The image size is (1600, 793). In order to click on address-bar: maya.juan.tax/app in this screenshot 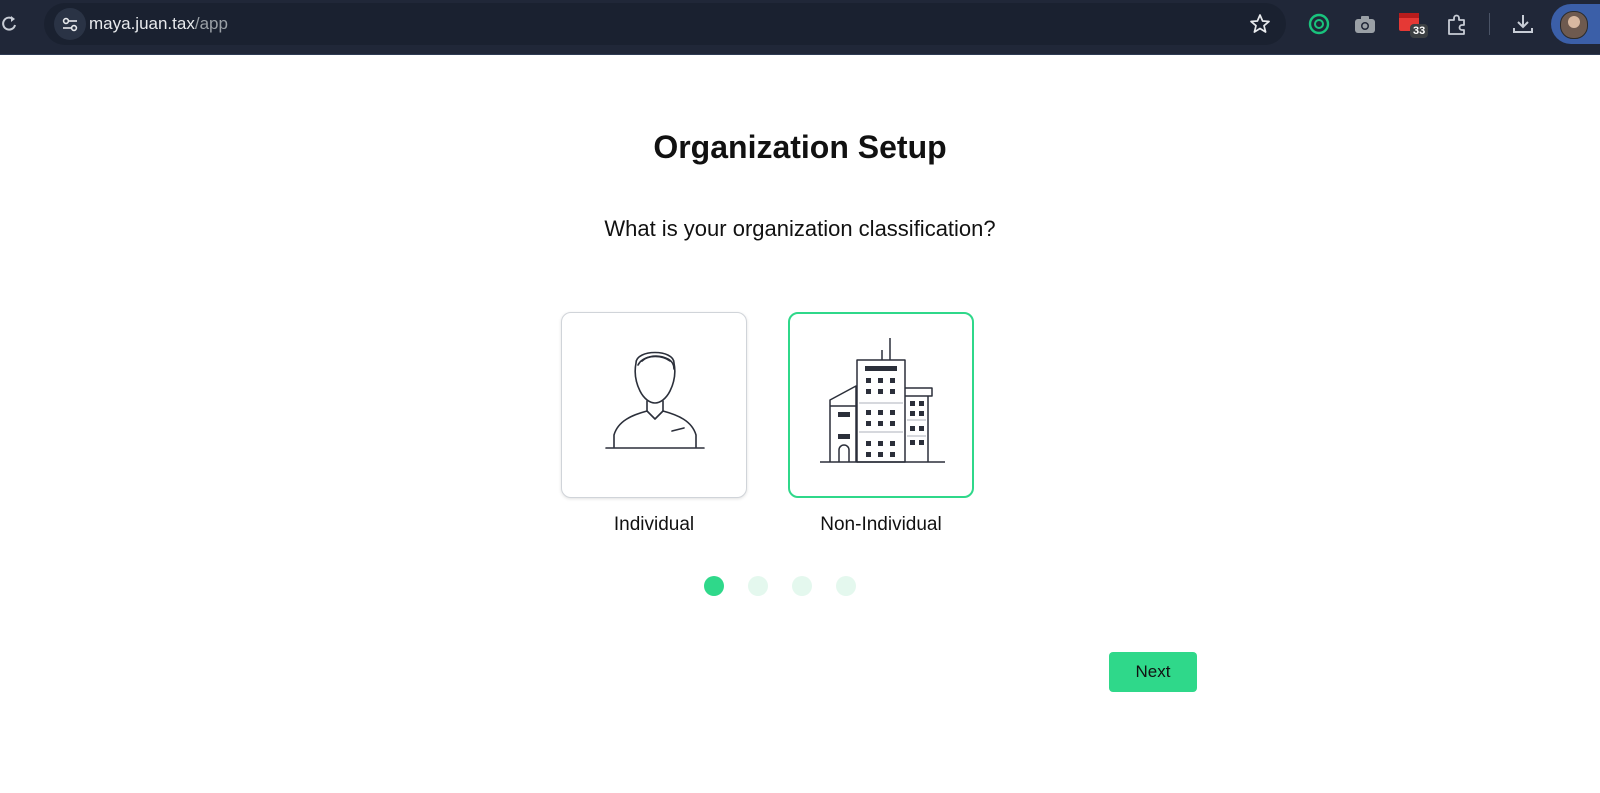, I will do `click(665, 24)`.